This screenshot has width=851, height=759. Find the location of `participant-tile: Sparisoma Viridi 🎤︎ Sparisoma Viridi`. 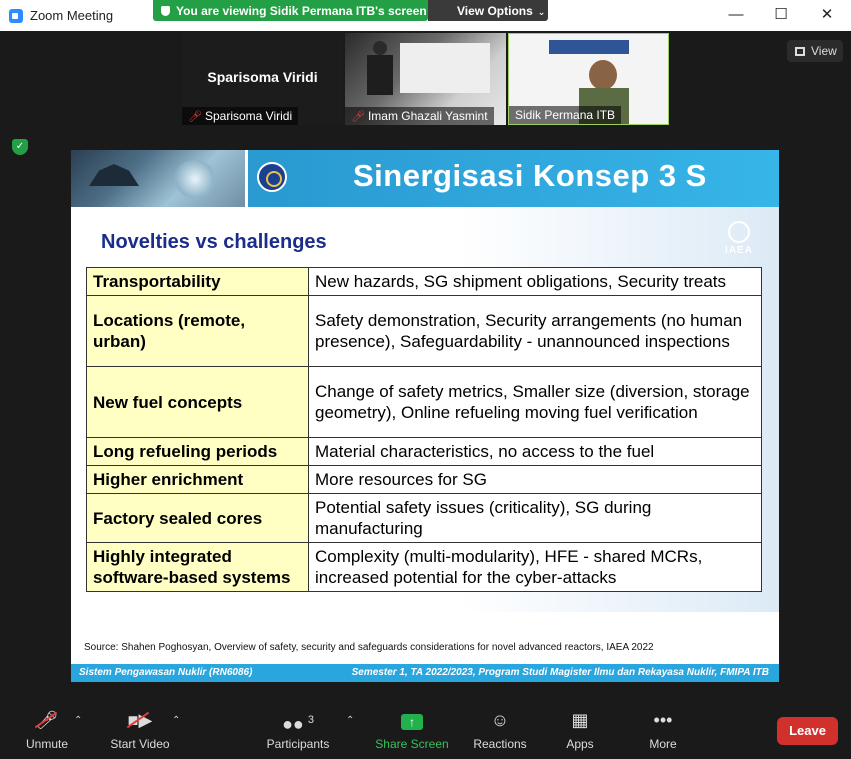

participant-tile: Sparisoma Viridi 🎤︎ Sparisoma Viridi is located at coordinates (262, 79).